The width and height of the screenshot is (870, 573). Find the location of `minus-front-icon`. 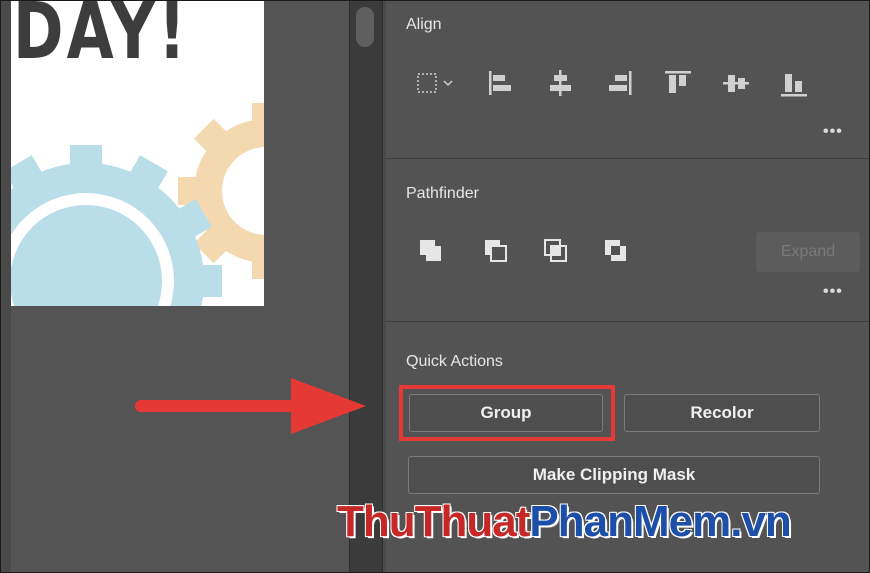

minus-front-icon is located at coordinates (497, 252).